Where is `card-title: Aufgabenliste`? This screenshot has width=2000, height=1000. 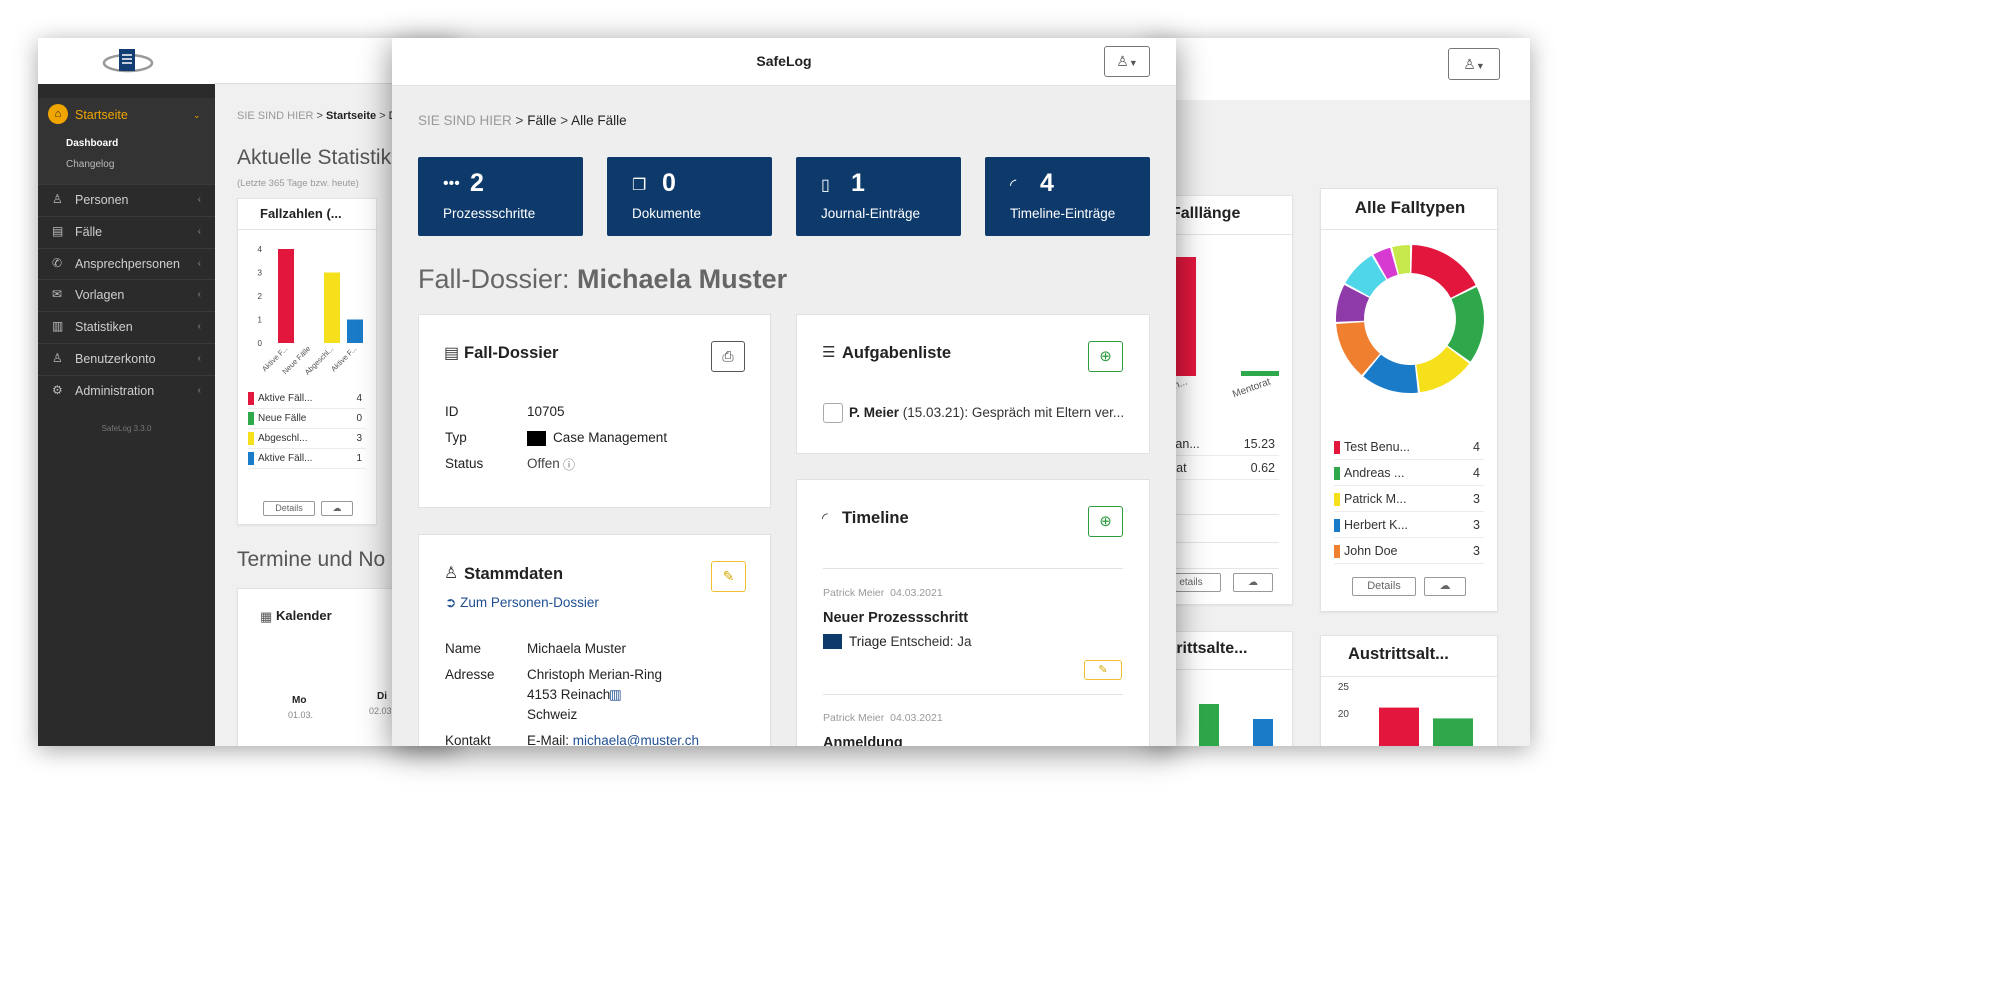
card-title: Aufgabenliste is located at coordinates (897, 353).